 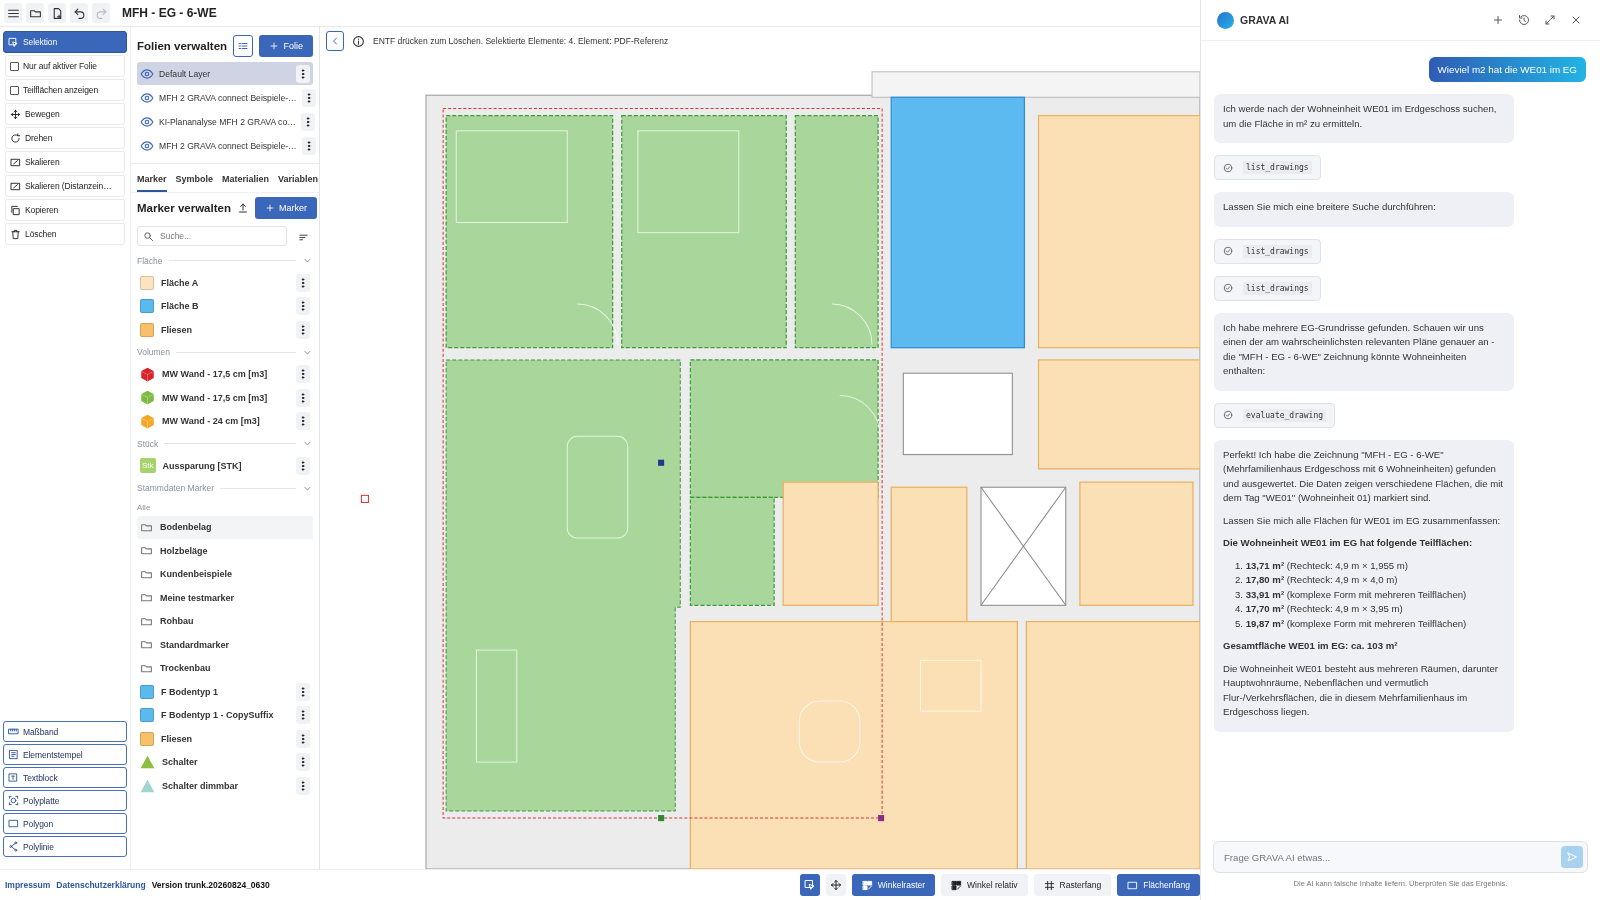 What do you see at coordinates (225, 668) in the screenshot?
I see `folder-item: Trockenbau` at bounding box center [225, 668].